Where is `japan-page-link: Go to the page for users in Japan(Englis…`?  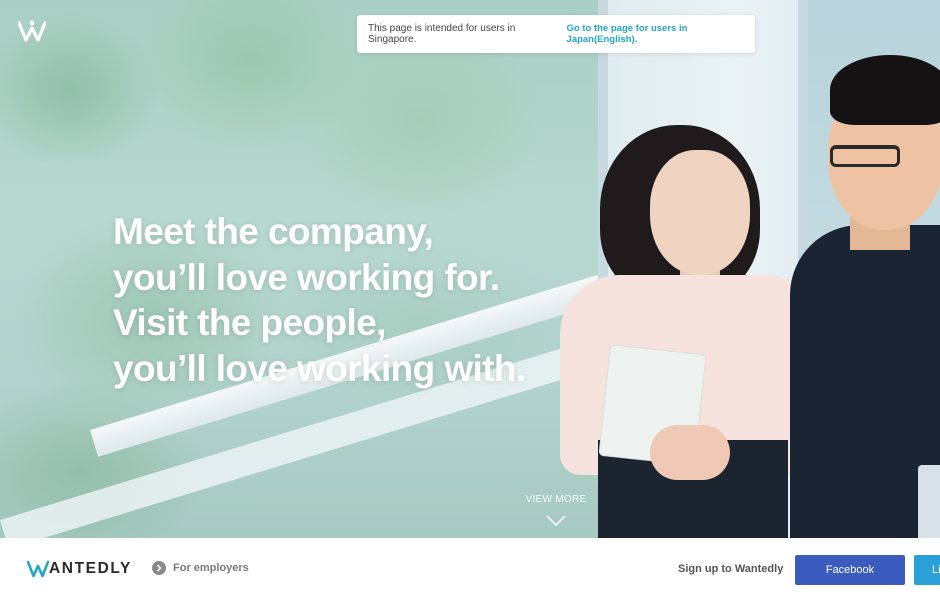 japan-page-link: Go to the page for users in Japan(Englis… is located at coordinates (661, 34).